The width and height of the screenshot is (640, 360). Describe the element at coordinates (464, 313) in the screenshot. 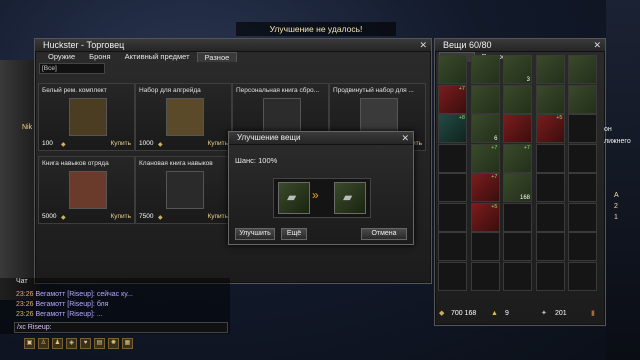

I see `money-amount: 700 168` at that location.